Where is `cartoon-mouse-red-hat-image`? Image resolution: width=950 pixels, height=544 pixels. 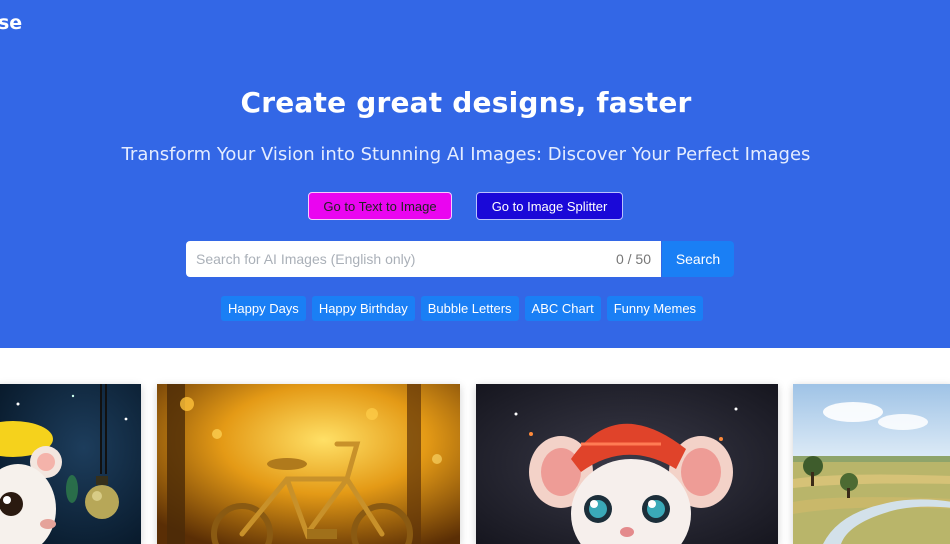
cartoon-mouse-red-hat-image is located at coordinates (627, 464).